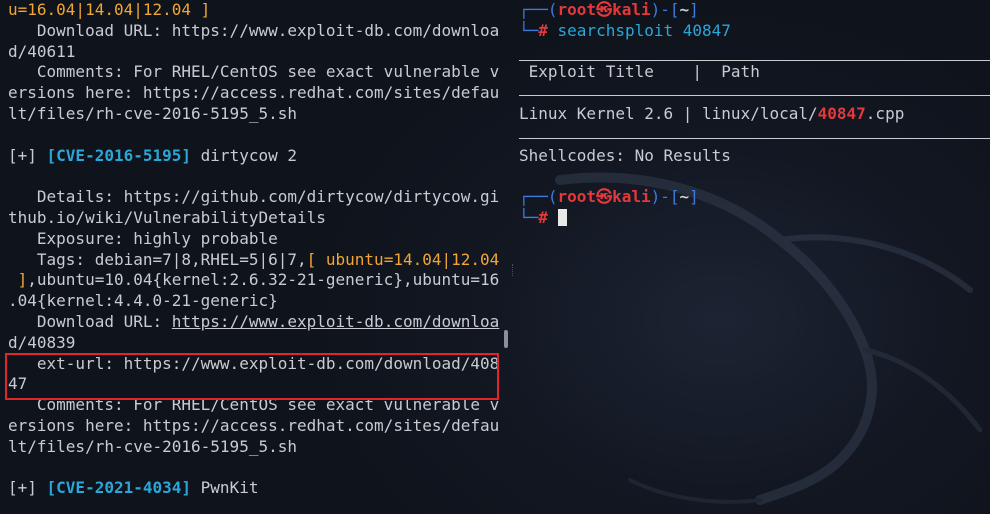 This screenshot has width=990, height=514. I want to click on cve-id: [CVE-2016-5195], so click(119, 155).